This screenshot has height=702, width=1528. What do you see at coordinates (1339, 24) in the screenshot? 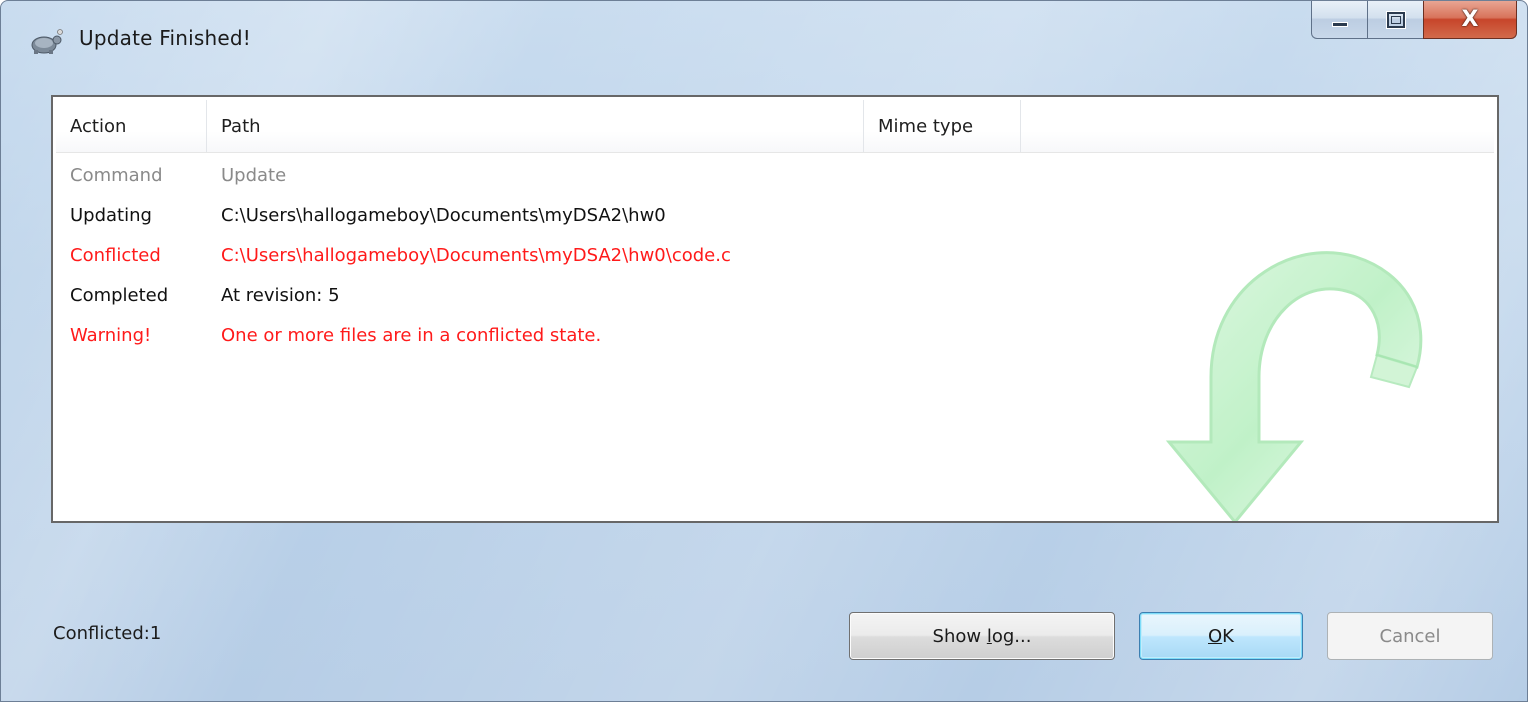
I see `minimize-icon` at bounding box center [1339, 24].